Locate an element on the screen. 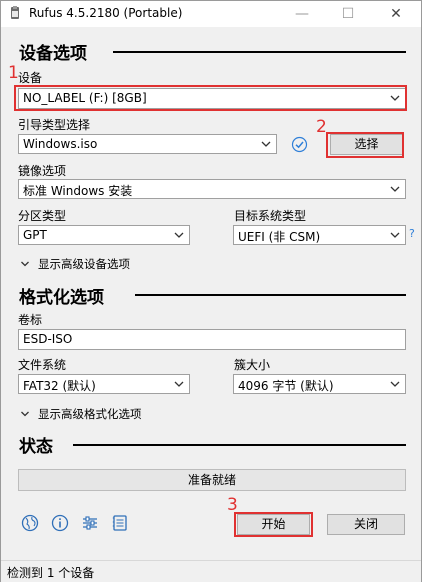 The height and width of the screenshot is (582, 422). status-bar-text: 检测到 1 个设备 is located at coordinates (51, 573).